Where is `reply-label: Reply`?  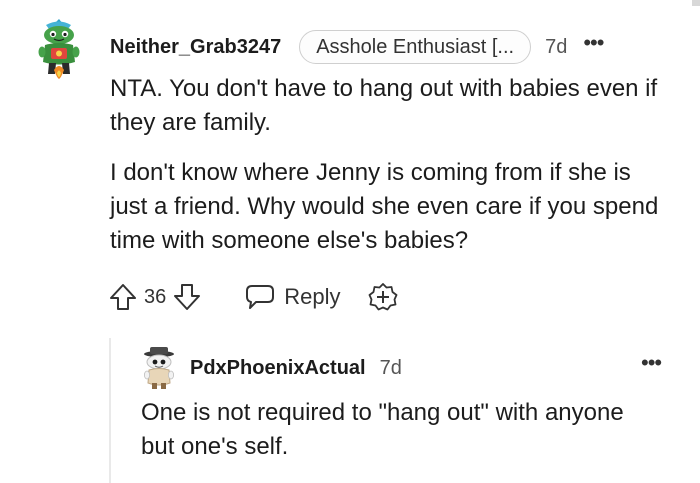 reply-label: Reply is located at coordinates (312, 296).